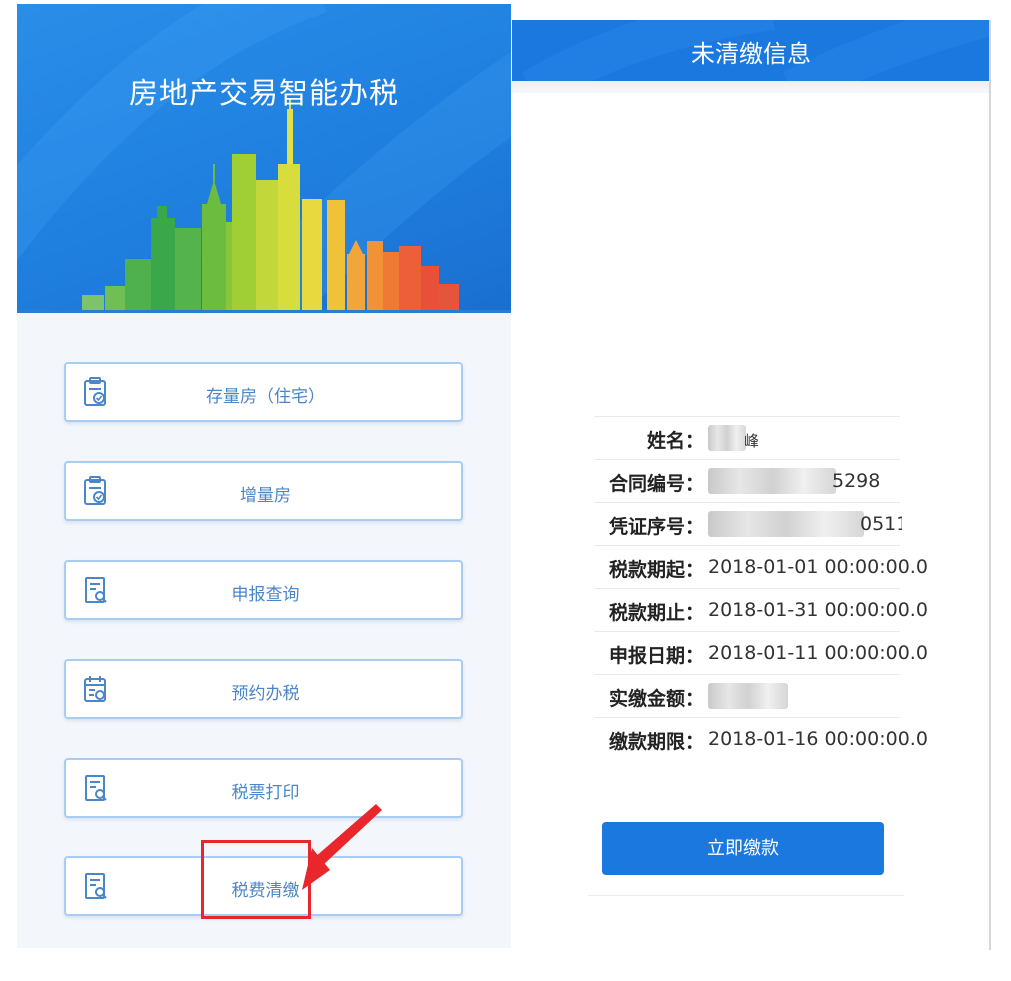 The width and height of the screenshot is (1011, 981). Describe the element at coordinates (656, 484) in the screenshot. I see `field-label: 合同编号：` at that location.